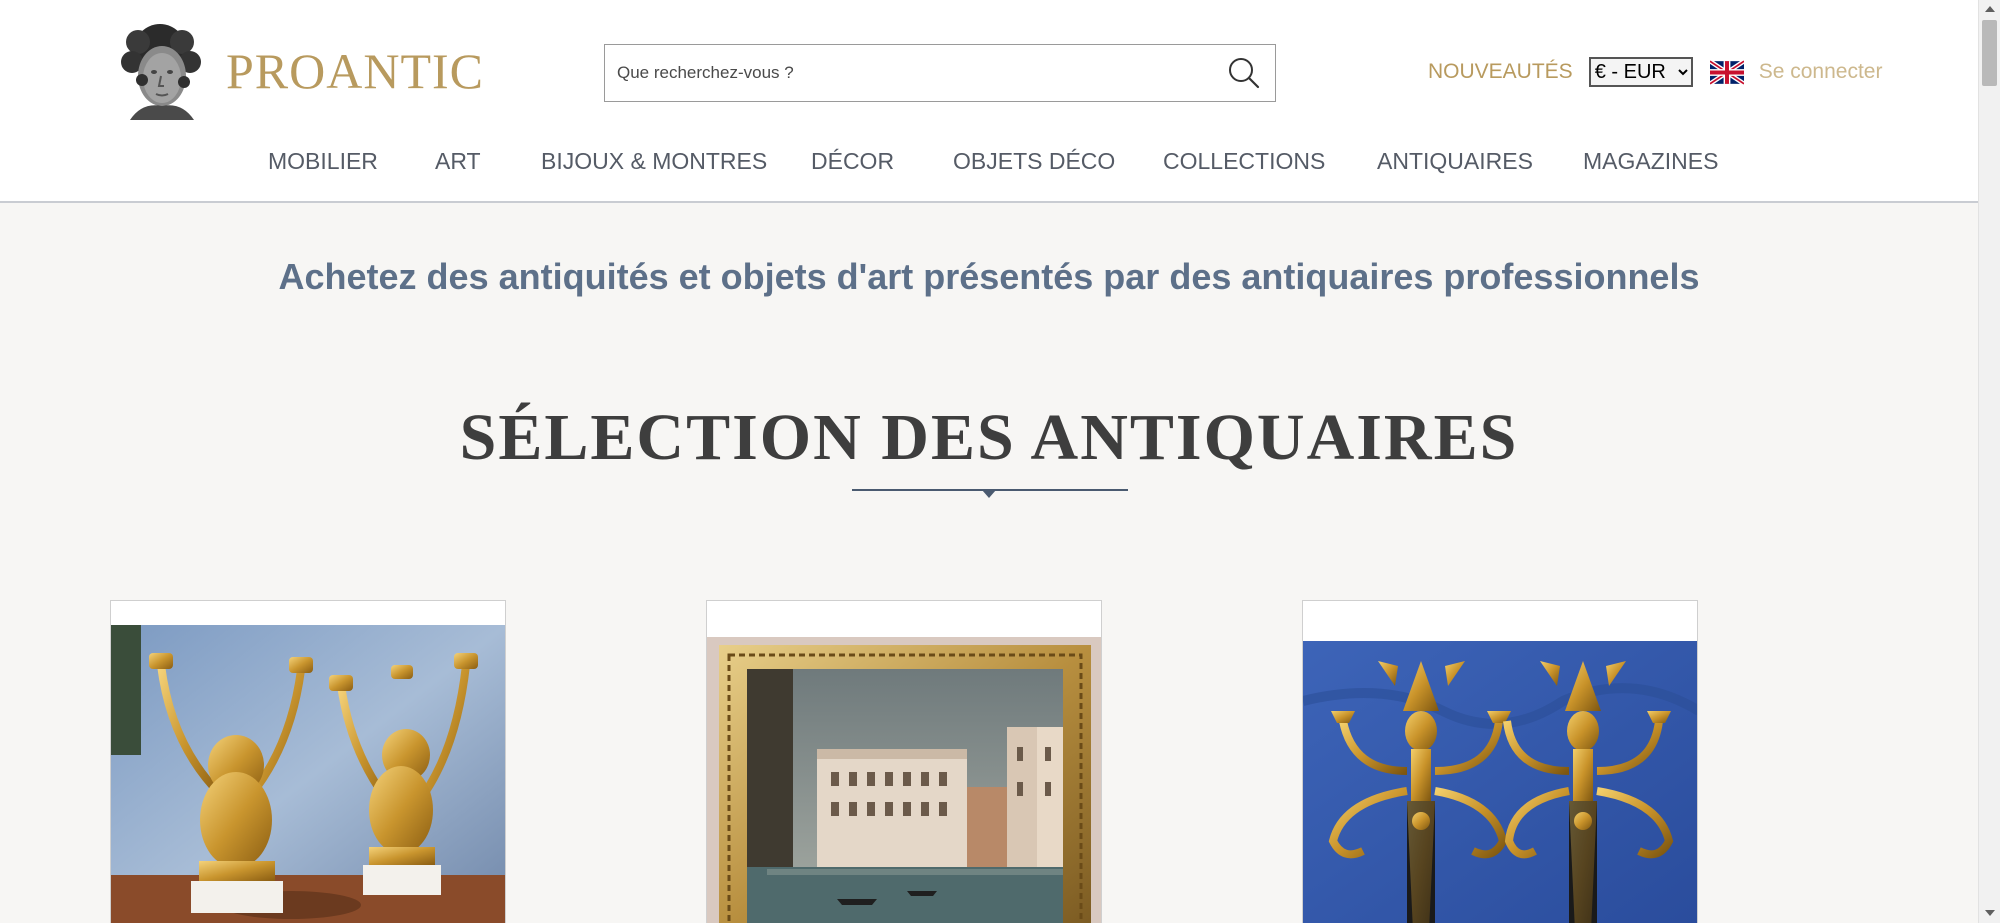 Image resolution: width=2000 pixels, height=923 pixels. I want to click on nav-item-objets-deco: OBJETS DÉCO, so click(1034, 161).